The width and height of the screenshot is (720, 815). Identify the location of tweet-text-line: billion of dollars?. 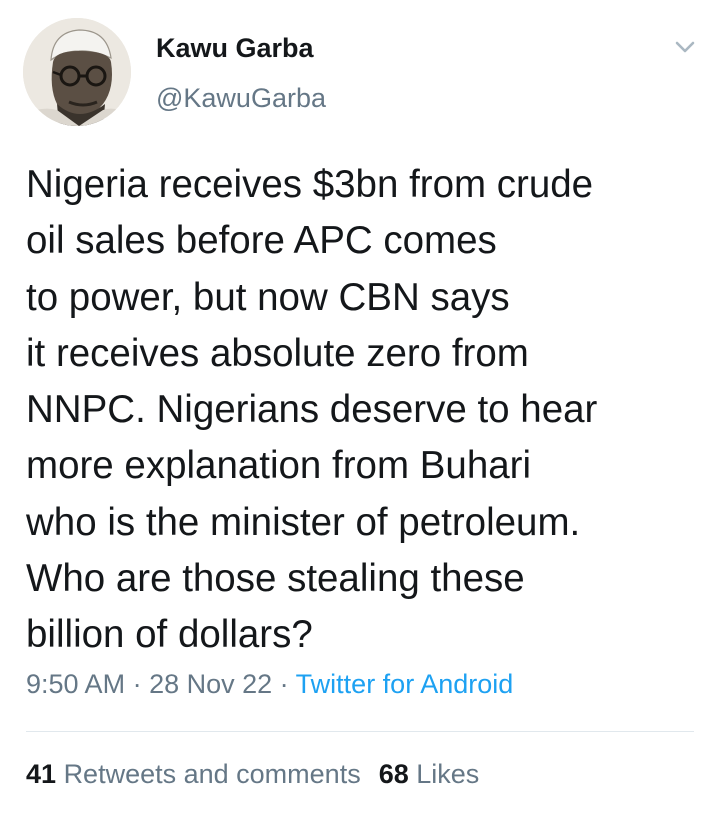
(169, 635).